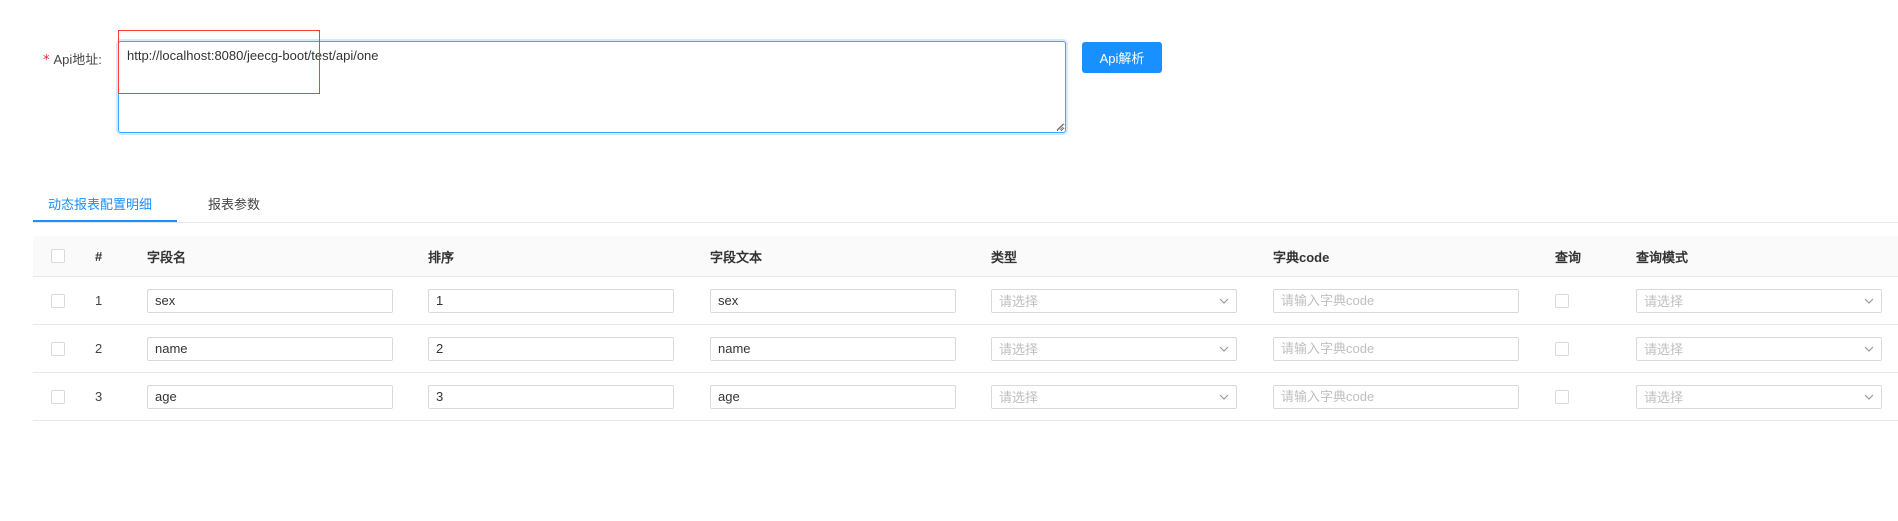 The height and width of the screenshot is (521, 1898). Describe the element at coordinates (965, 397) in the screenshot. I see `table-row: 3 请选择 请选择` at that location.